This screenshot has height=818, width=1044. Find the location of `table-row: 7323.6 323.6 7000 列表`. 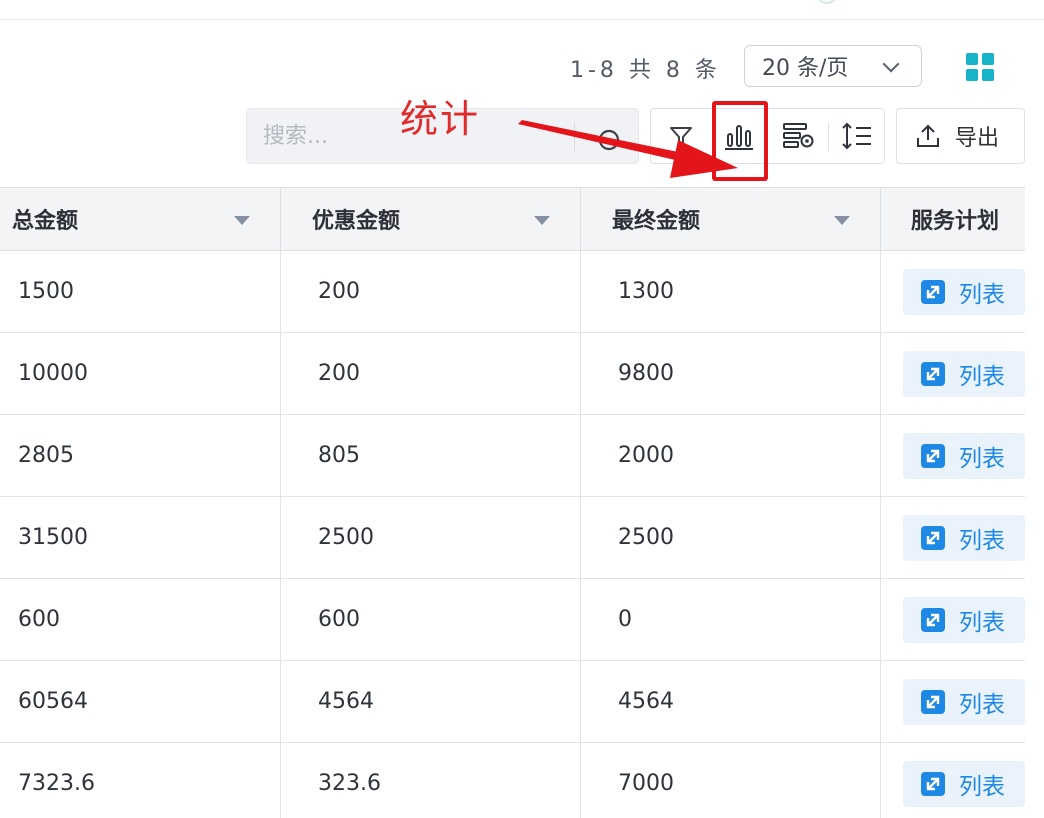

table-row: 7323.6 323.6 7000 列表 is located at coordinates (512, 780).